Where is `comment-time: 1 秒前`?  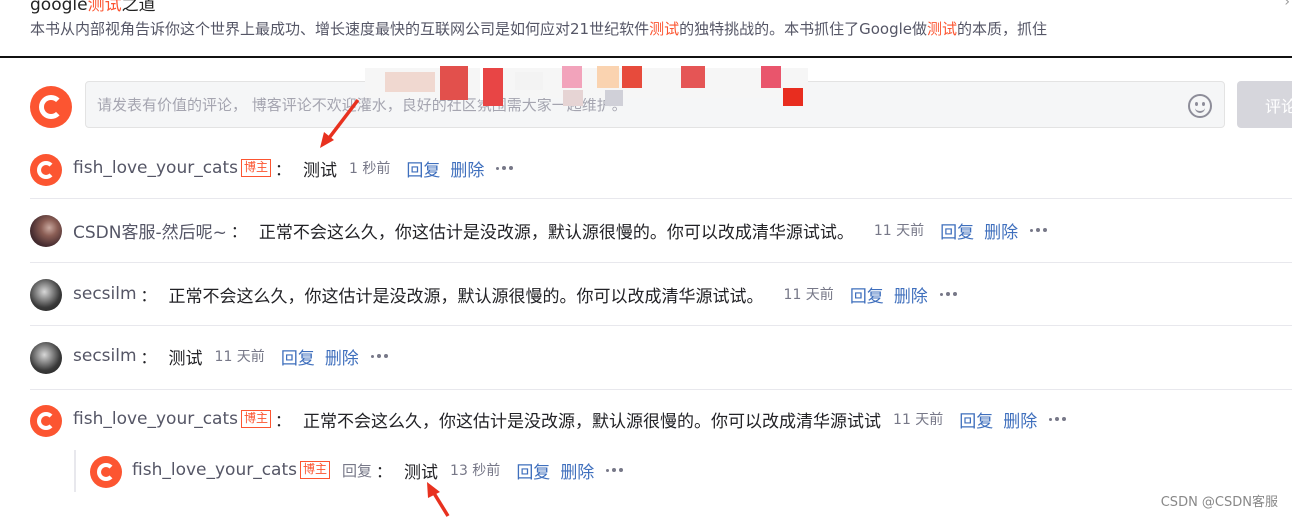 comment-time: 1 秒前 is located at coordinates (370, 169).